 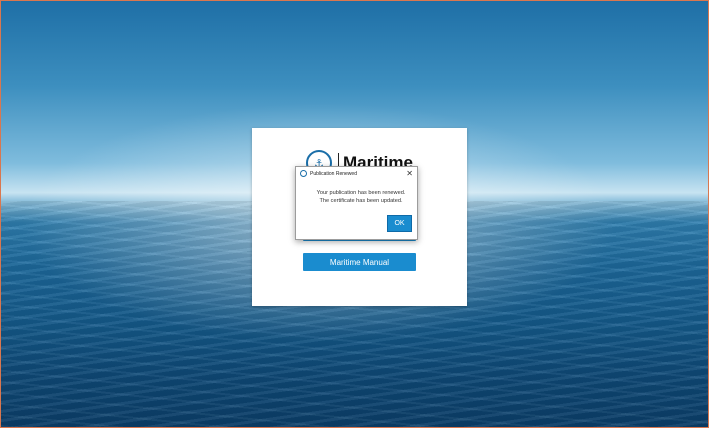 What do you see at coordinates (303, 173) in the screenshot?
I see `app-icon` at bounding box center [303, 173].